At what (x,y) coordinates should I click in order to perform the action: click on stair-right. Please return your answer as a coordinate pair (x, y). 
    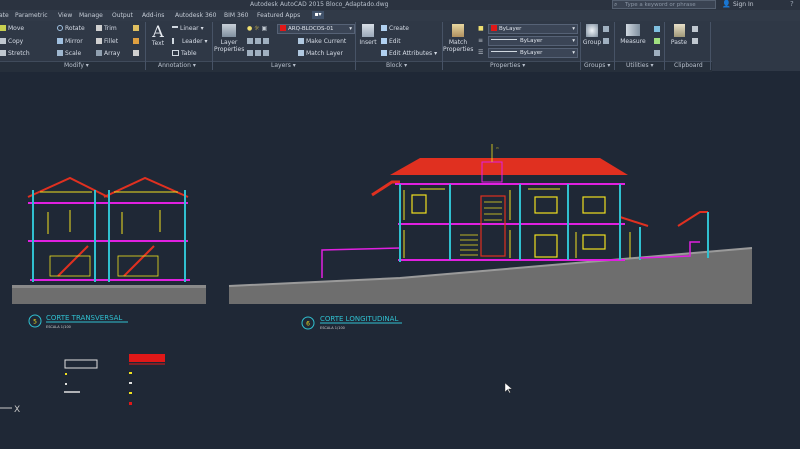
    Looking at the image, I should click on (139, 261).